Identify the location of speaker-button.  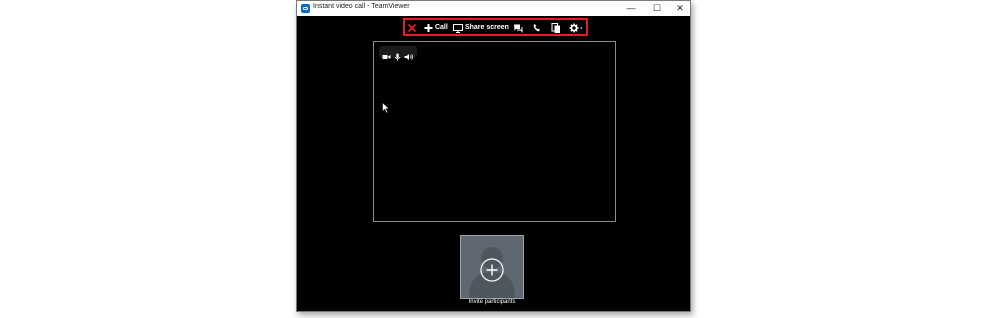
(409, 57).